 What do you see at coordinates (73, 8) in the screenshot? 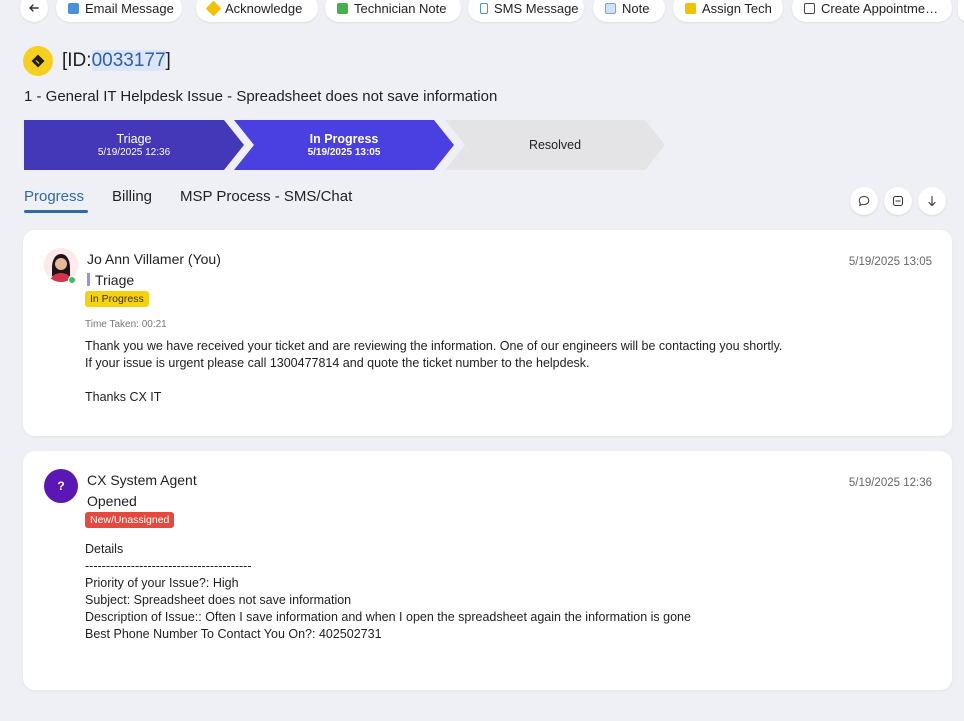
I see `email-icon` at bounding box center [73, 8].